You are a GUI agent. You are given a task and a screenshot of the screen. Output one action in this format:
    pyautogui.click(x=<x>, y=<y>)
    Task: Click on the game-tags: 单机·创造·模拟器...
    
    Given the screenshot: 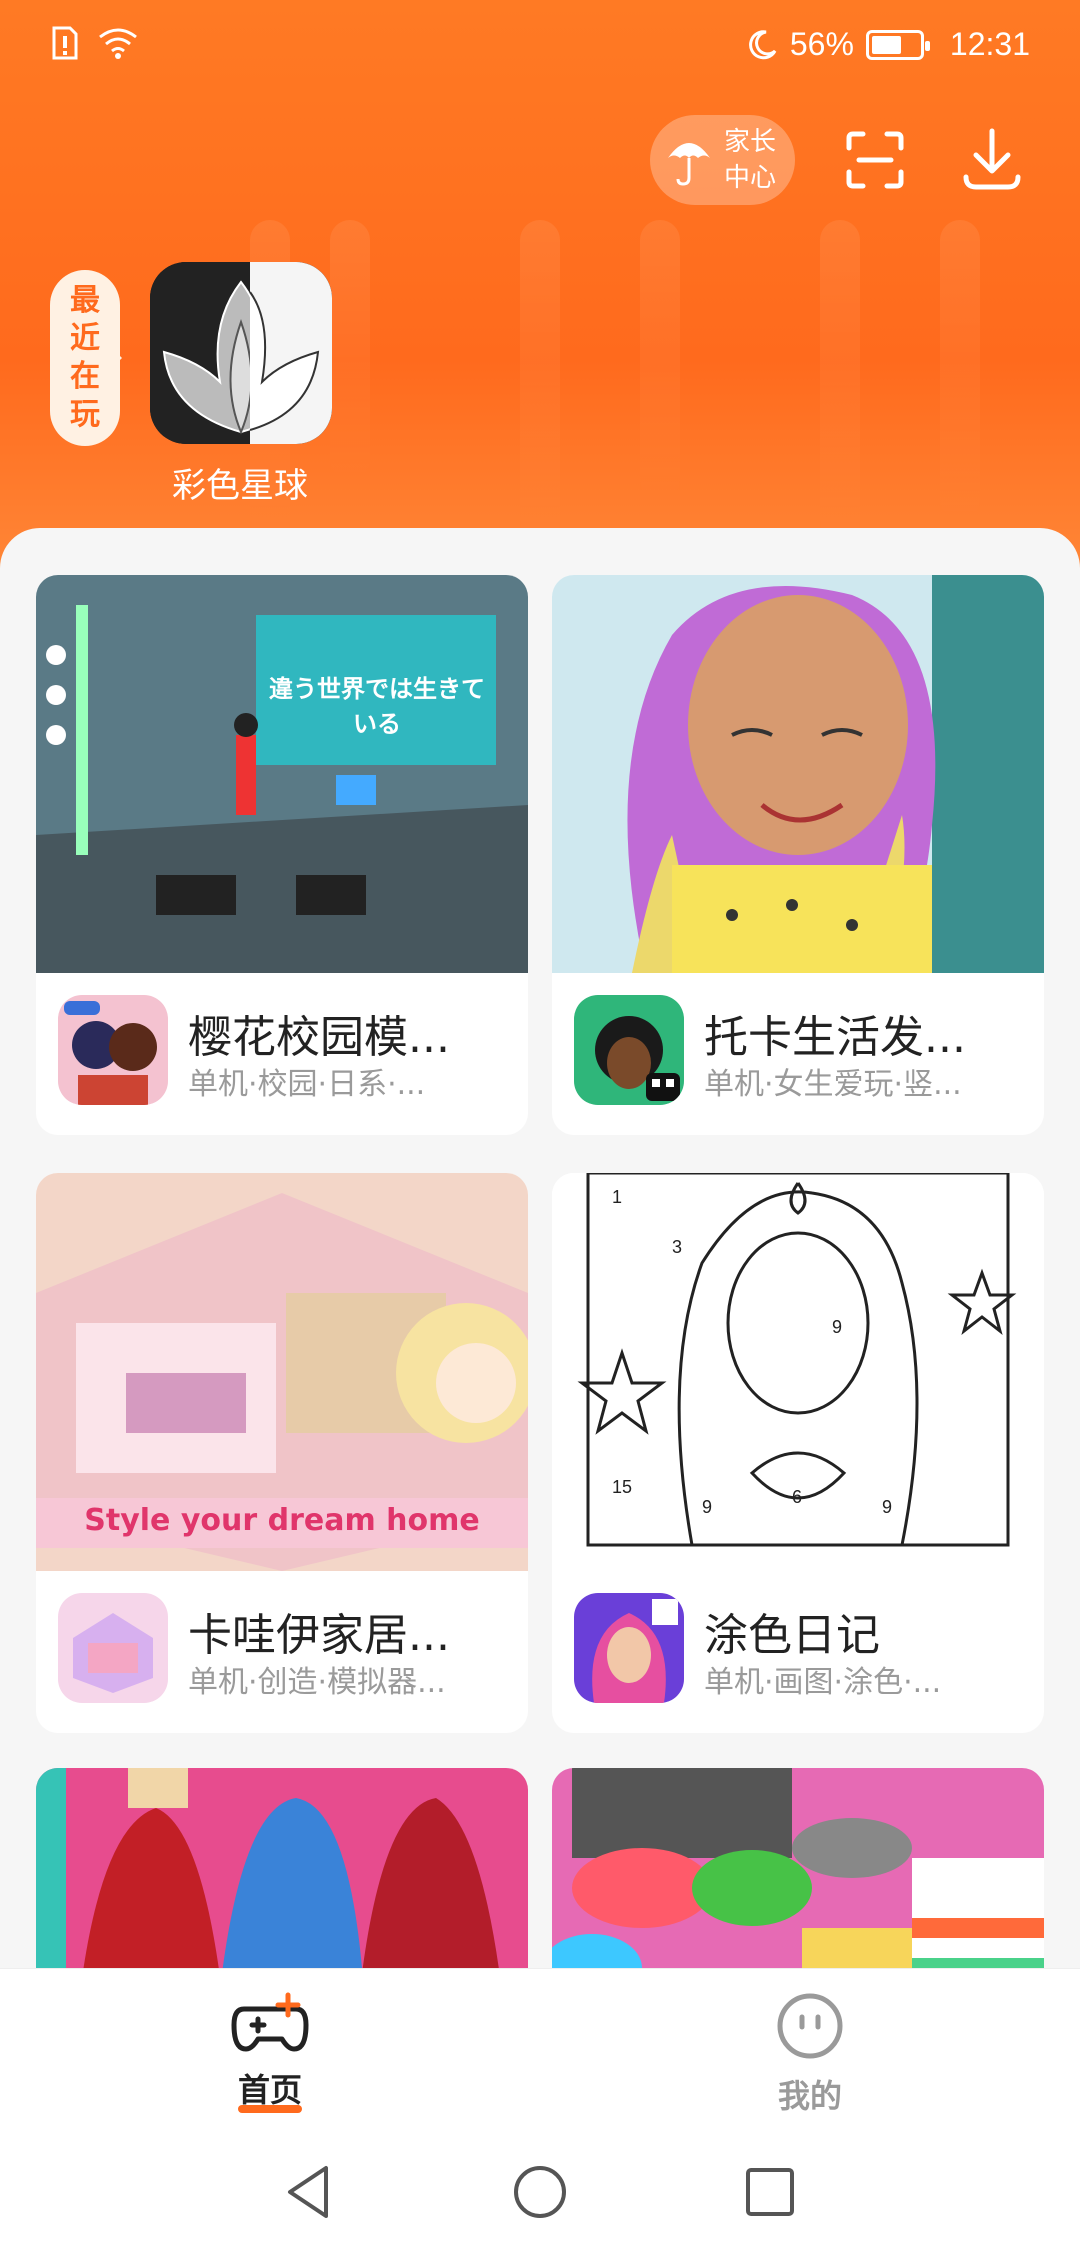 What is the action you would take?
    pyautogui.click(x=317, y=1682)
    